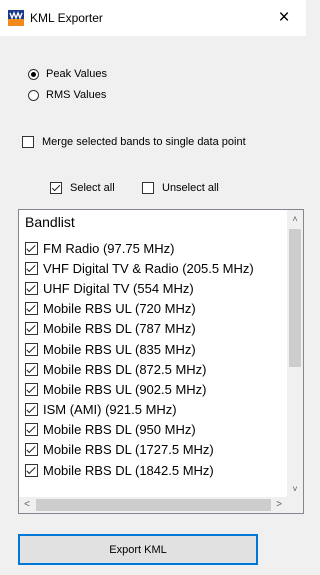 The width and height of the screenshot is (320, 575). What do you see at coordinates (33, 95) in the screenshot?
I see `radio-indicator-unchecked` at bounding box center [33, 95].